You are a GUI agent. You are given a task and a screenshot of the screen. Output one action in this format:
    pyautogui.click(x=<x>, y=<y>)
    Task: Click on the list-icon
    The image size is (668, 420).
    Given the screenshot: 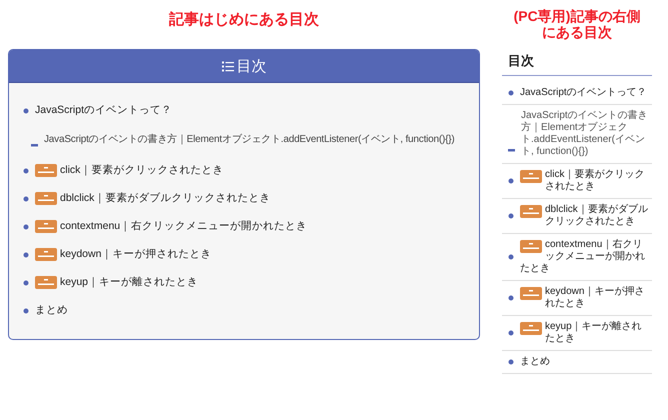 What is the action you would take?
    pyautogui.click(x=228, y=66)
    